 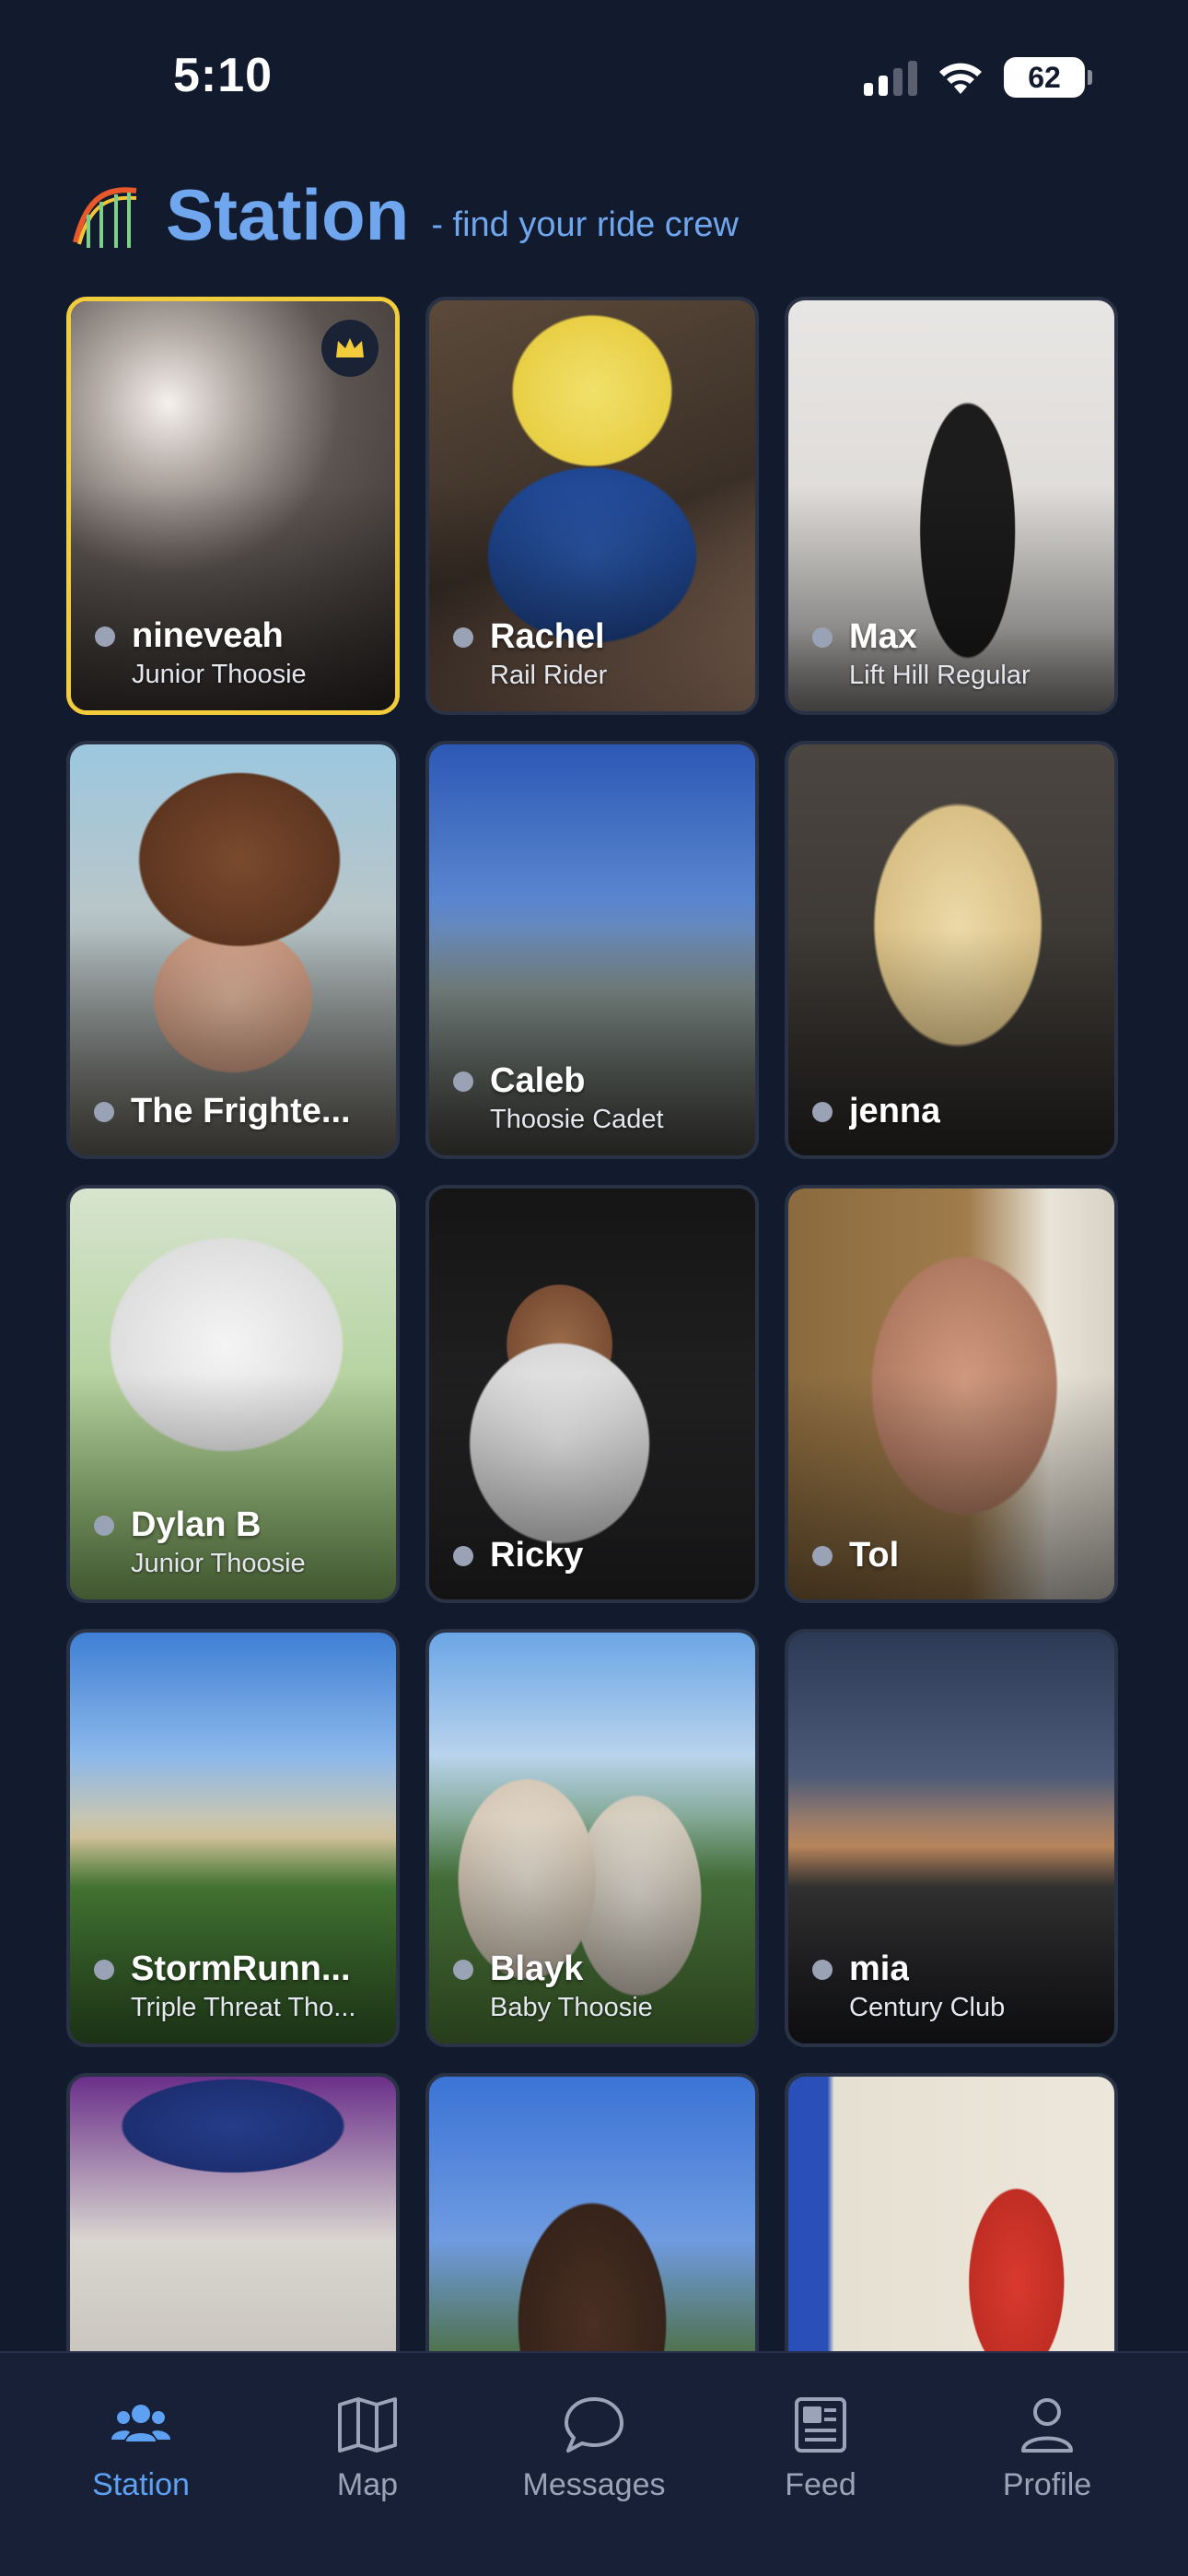 I want to click on member-rank: Thoosie Cadet, so click(x=577, y=1119).